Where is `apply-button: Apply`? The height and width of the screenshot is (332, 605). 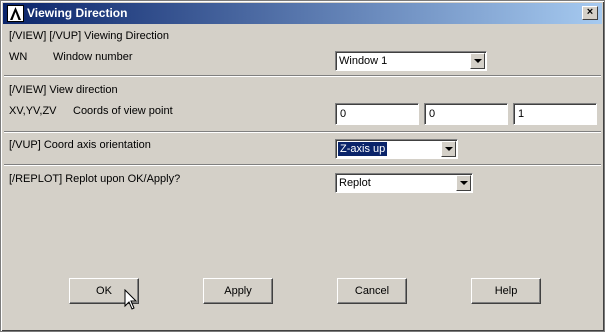 apply-button: Apply is located at coordinates (238, 291).